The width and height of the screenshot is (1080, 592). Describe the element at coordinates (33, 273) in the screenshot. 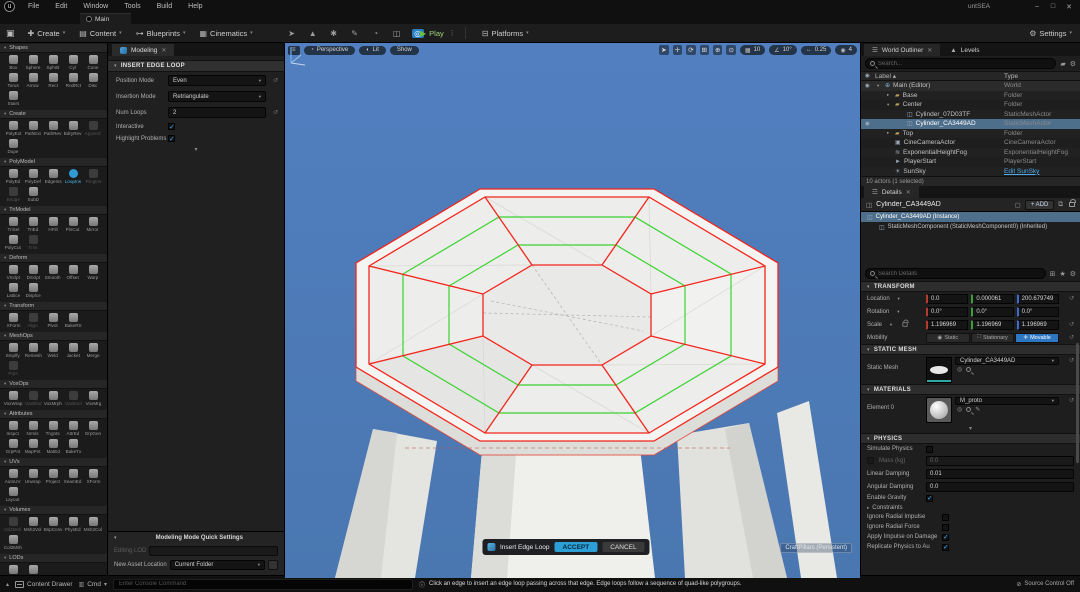

I see `palette-tool: DSclpt` at that location.